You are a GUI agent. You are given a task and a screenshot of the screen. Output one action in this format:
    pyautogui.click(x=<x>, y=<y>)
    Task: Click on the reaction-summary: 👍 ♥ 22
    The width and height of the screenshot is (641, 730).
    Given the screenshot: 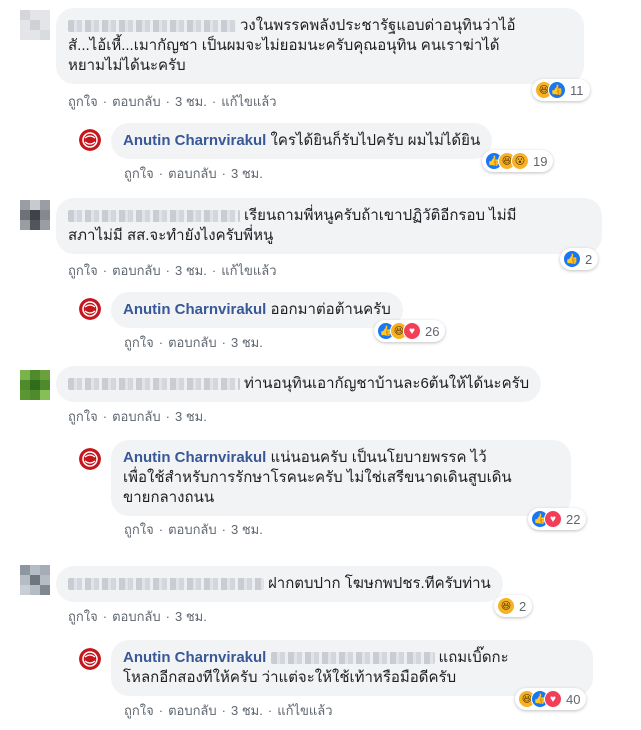 What is the action you would take?
    pyautogui.click(x=557, y=519)
    